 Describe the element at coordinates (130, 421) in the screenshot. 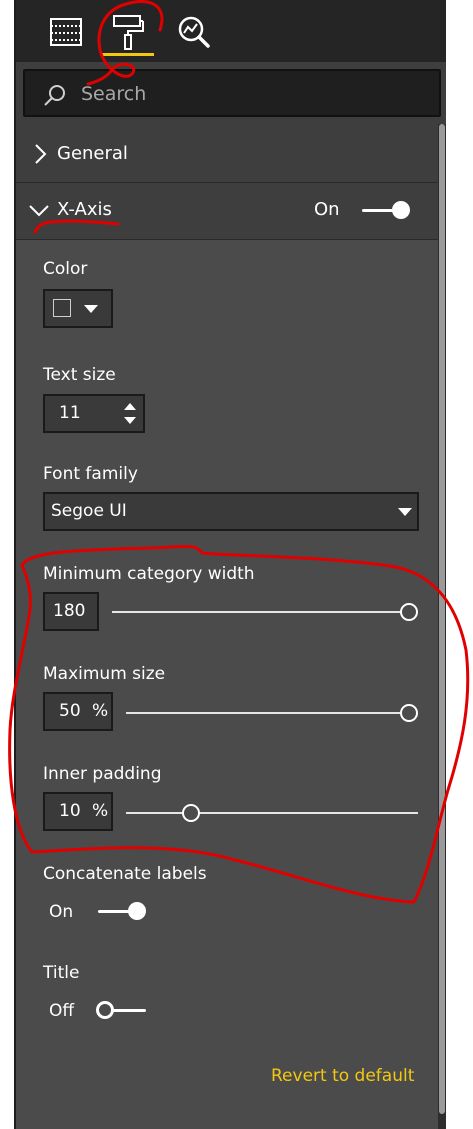

I see `stepper-down-icon` at that location.